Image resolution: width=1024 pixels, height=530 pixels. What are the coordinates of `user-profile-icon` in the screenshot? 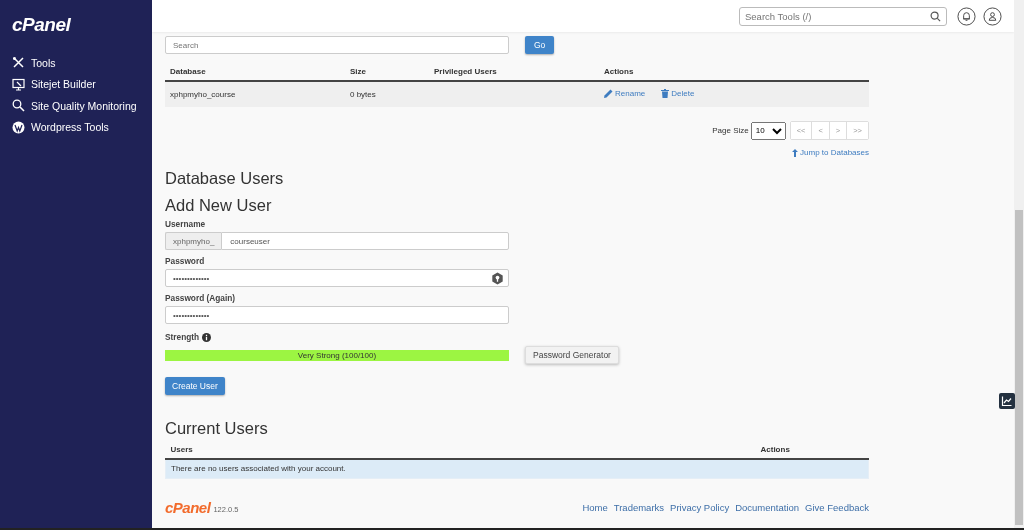 It's located at (992, 16).